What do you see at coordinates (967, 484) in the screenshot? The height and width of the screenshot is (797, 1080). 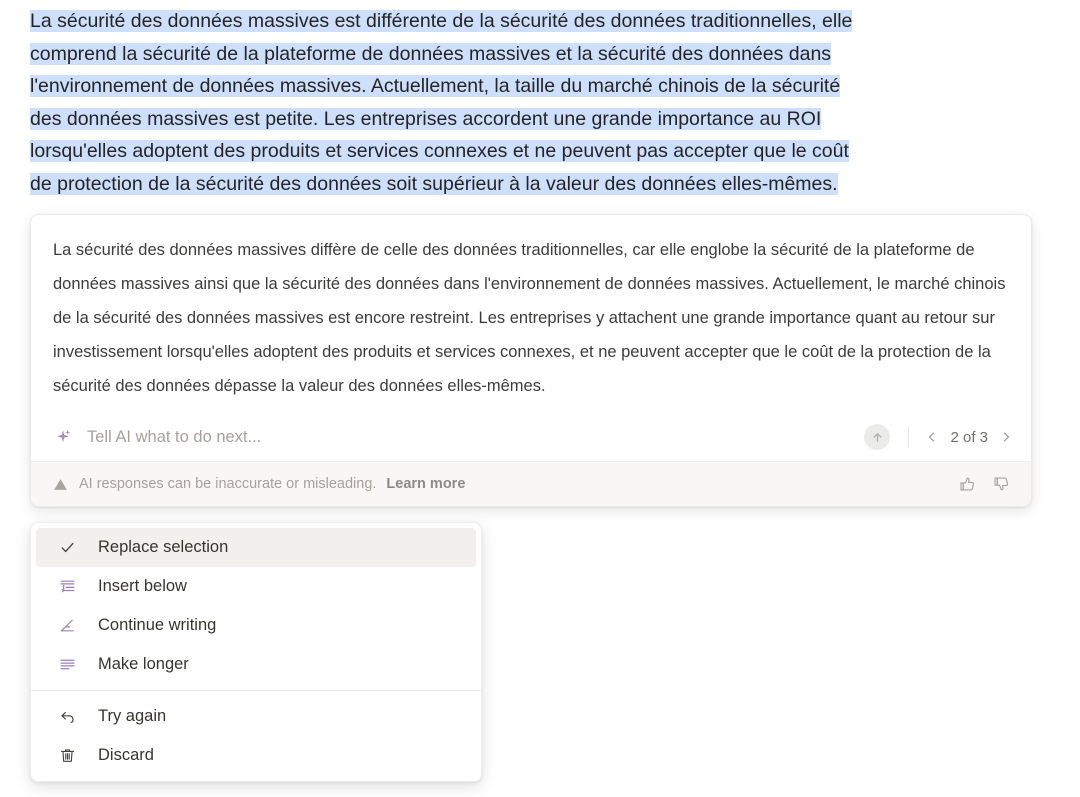 I see `thumbs-up-icon` at bounding box center [967, 484].